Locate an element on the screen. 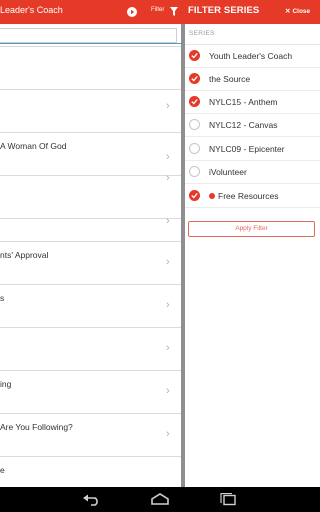 The width and height of the screenshot is (320, 512). list-item-title: Are You Following? is located at coordinates (36, 427).